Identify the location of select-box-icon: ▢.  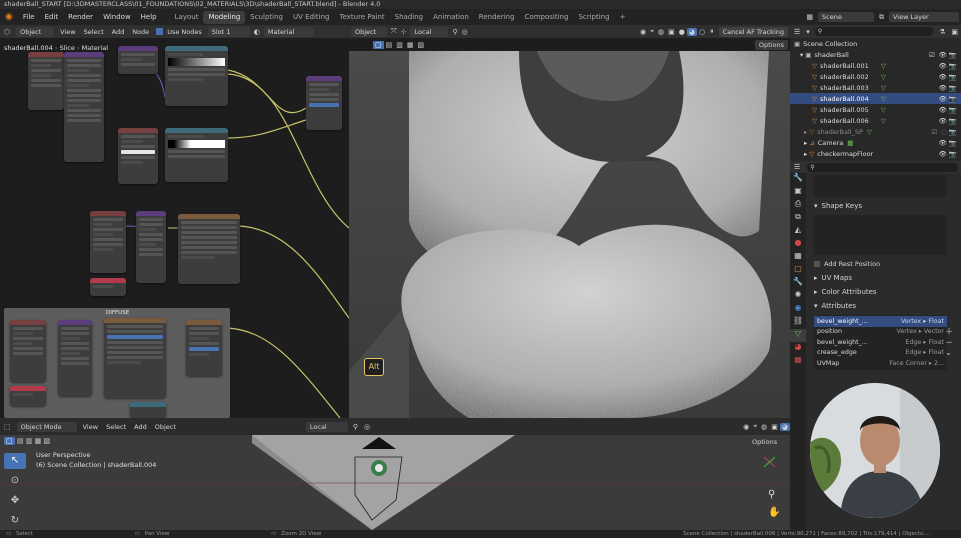
(378, 44).